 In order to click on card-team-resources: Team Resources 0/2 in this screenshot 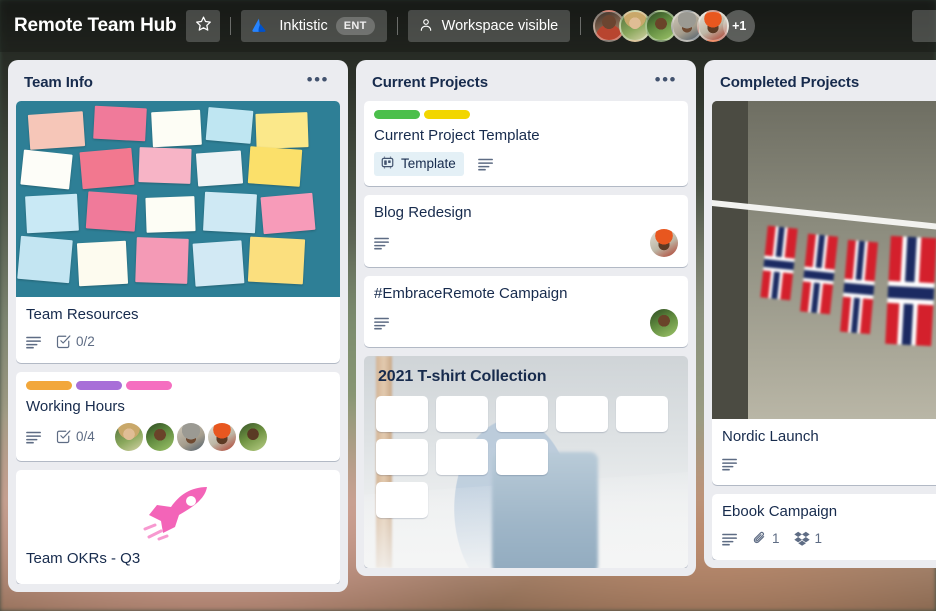, I will do `click(178, 232)`.